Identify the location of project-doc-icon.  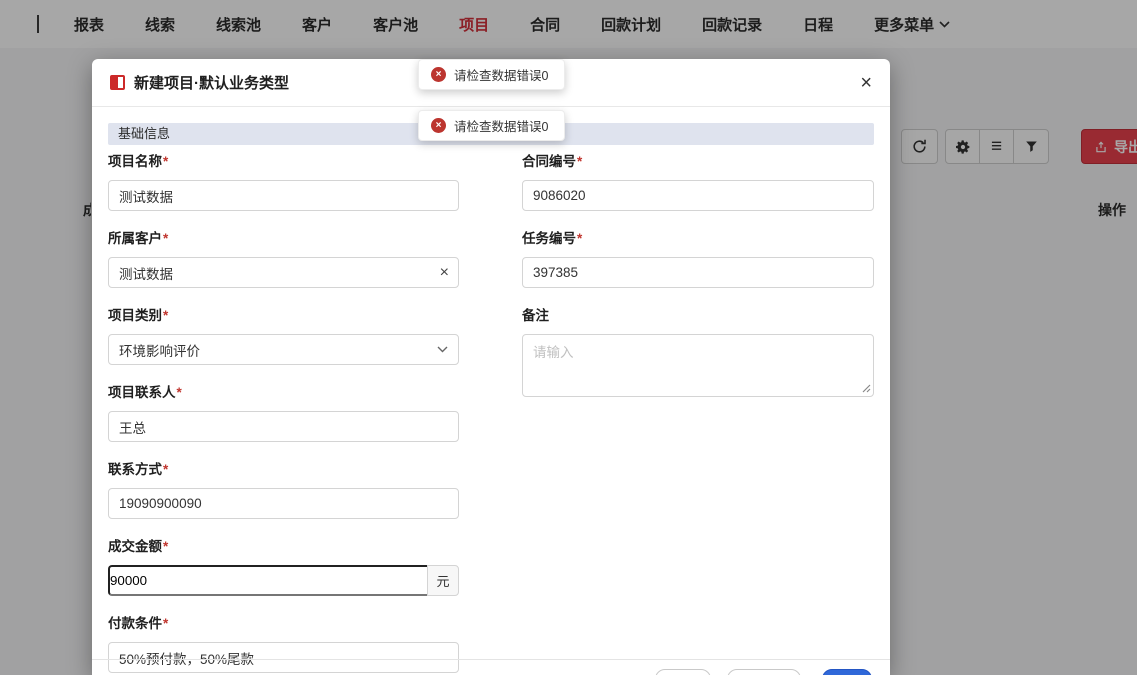
(117, 82).